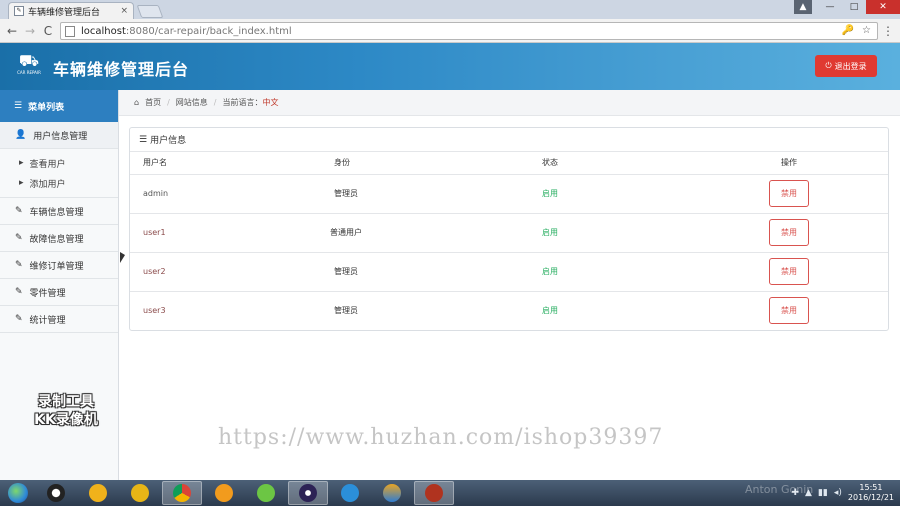 Image resolution: width=900 pixels, height=506 pixels. I want to click on clock-time: 15:51, so click(871, 487).